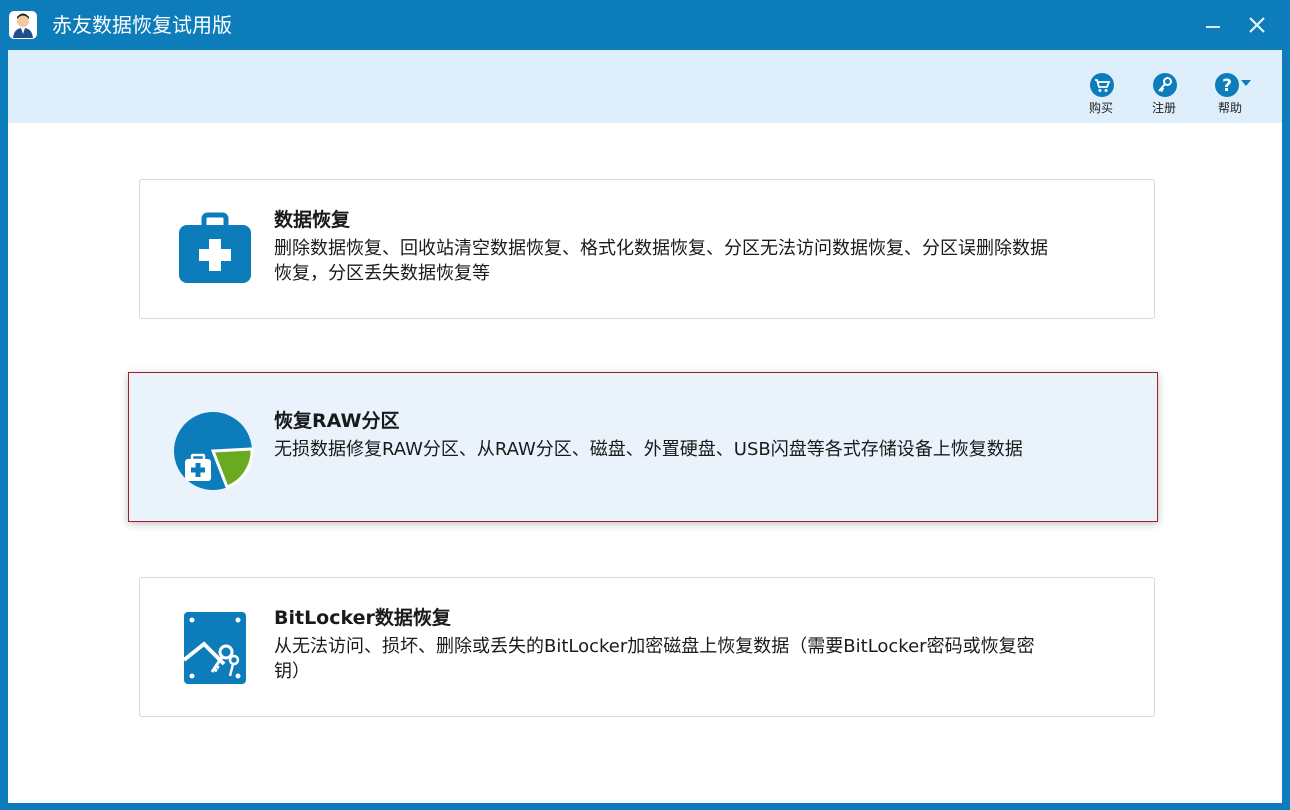 Image resolution: width=1290 pixels, height=810 pixels. I want to click on register-label: 注册, so click(1163, 108).